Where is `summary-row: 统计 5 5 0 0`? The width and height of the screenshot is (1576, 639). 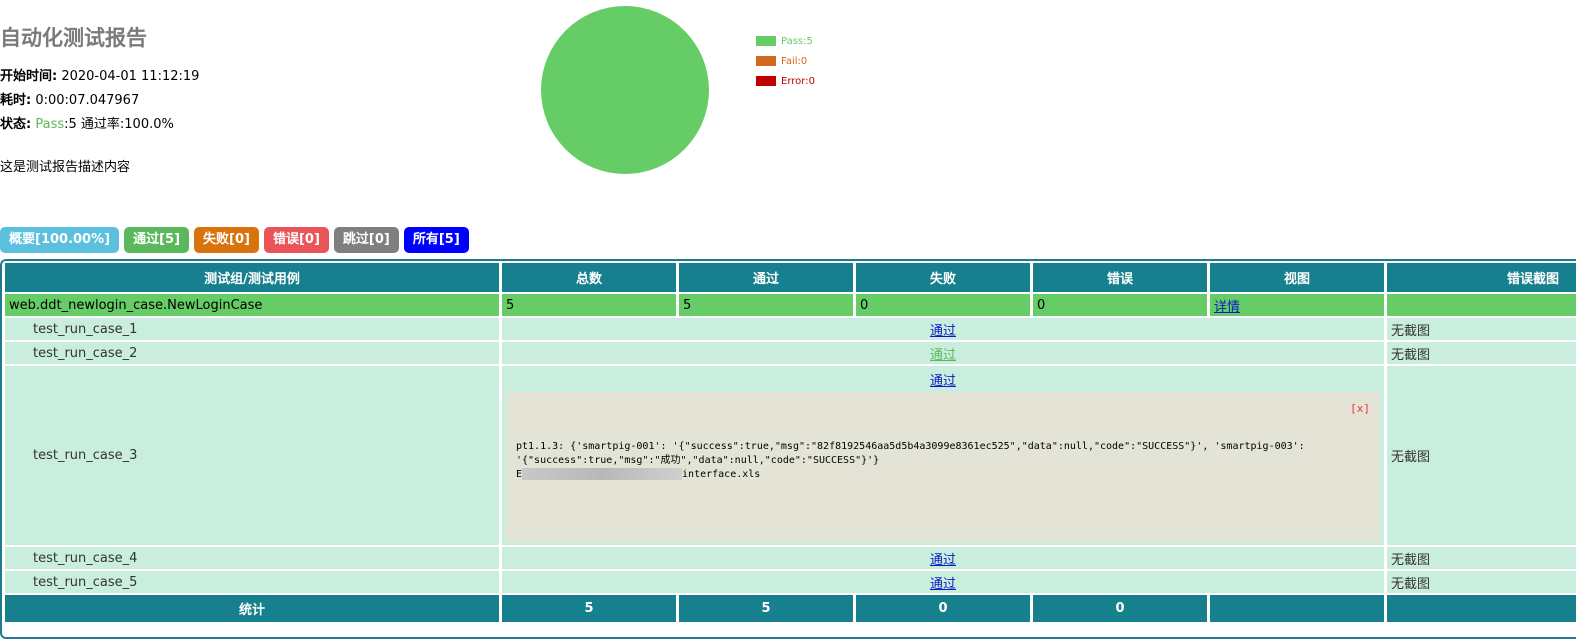
summary-row: 统计 5 5 0 0 is located at coordinates (790, 608).